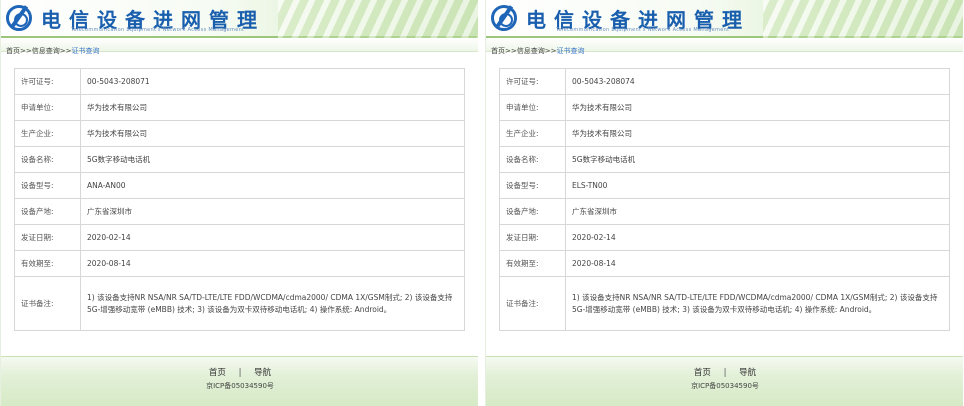 The image size is (964, 406). I want to click on table-row: 设备型号: ANA-AN00, so click(239, 185).